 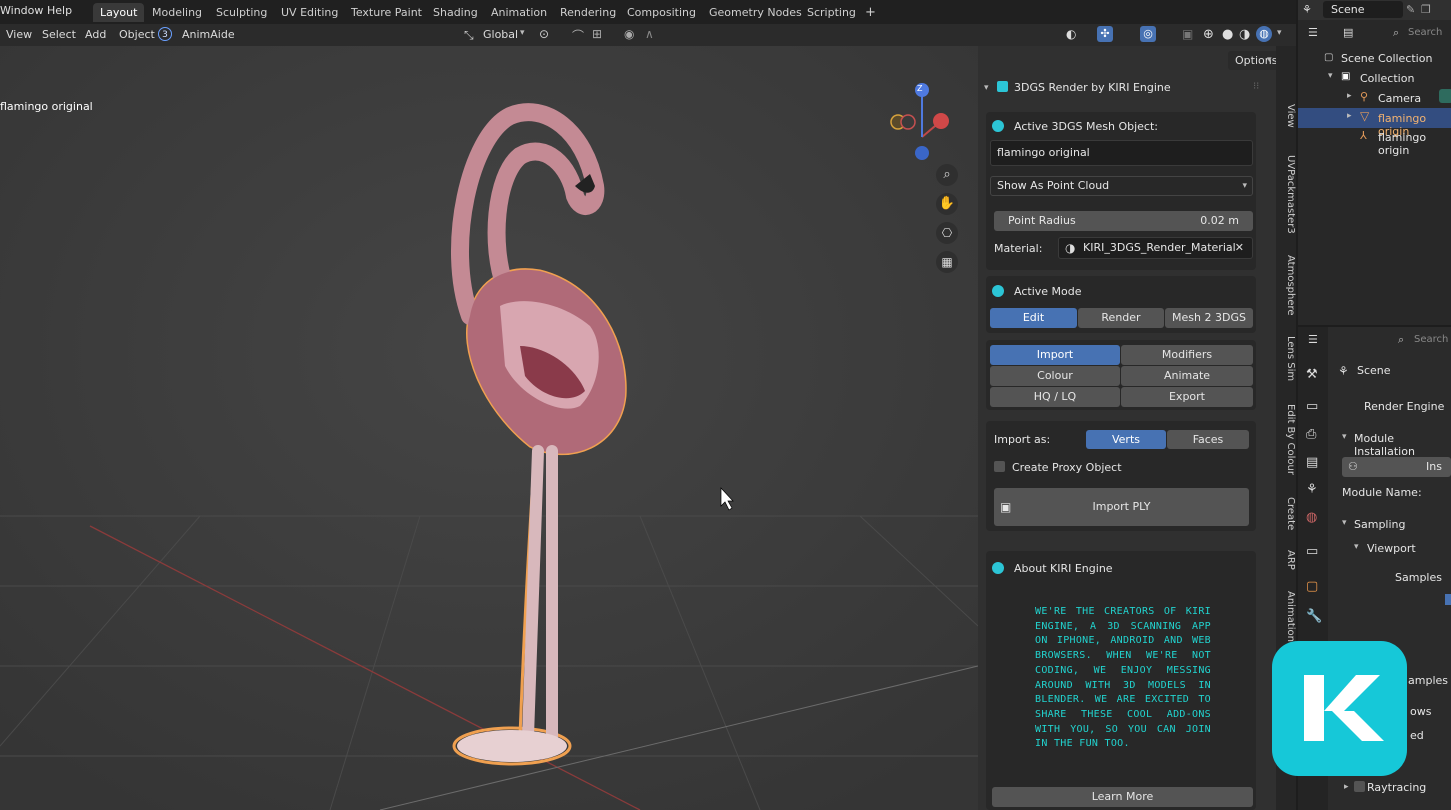 What do you see at coordinates (1055, 397) in the screenshot?
I see `hq-lq-tab-button: HQ / LQ` at bounding box center [1055, 397].